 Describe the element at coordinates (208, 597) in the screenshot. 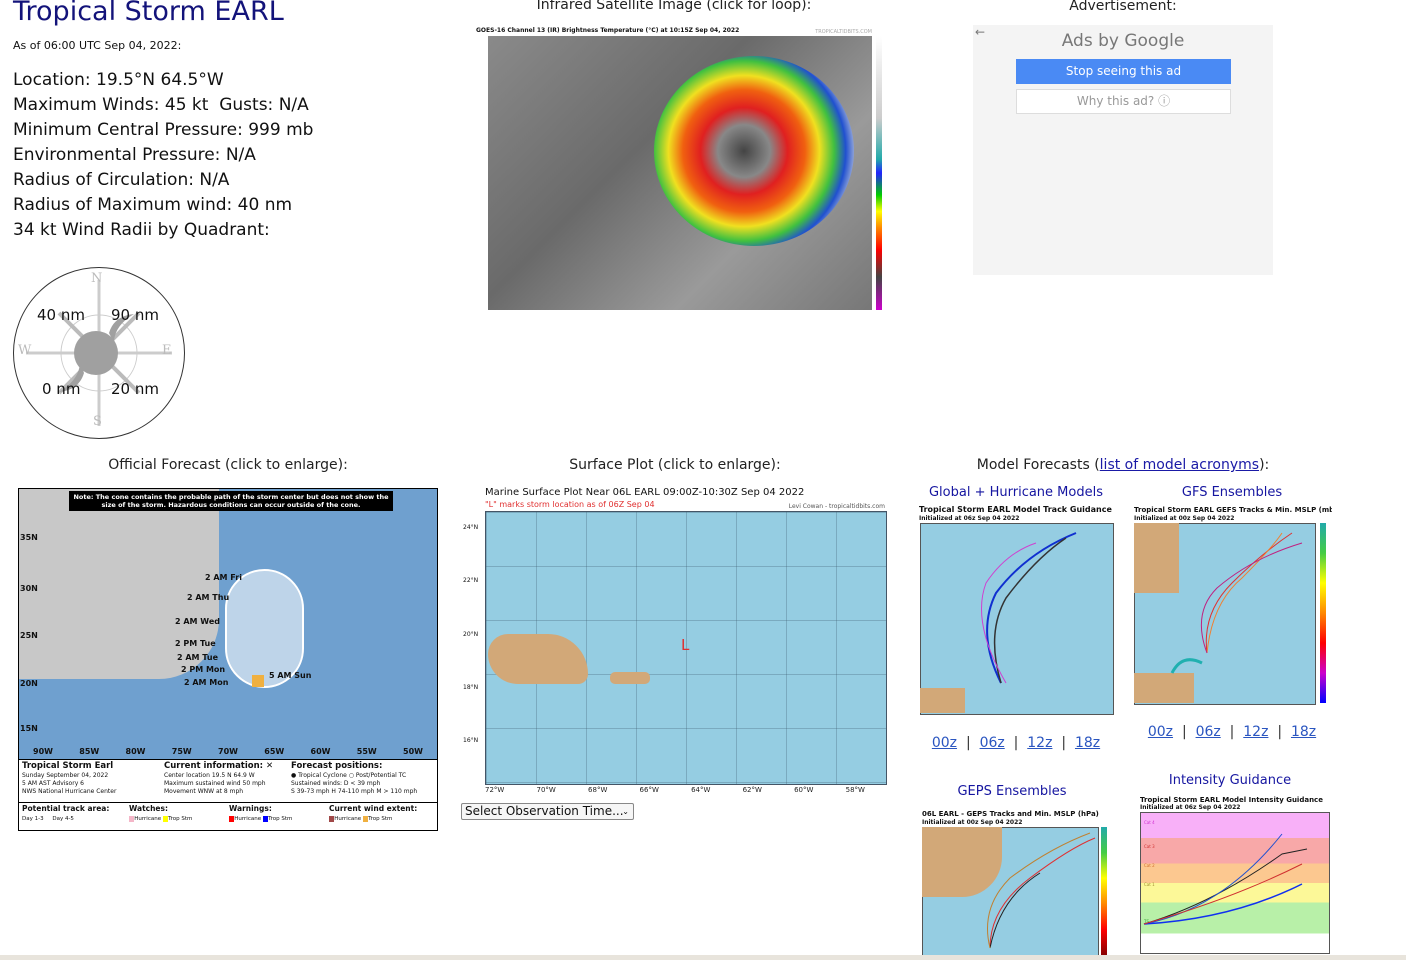

I see `forecast-label: 2 AM Thu` at that location.